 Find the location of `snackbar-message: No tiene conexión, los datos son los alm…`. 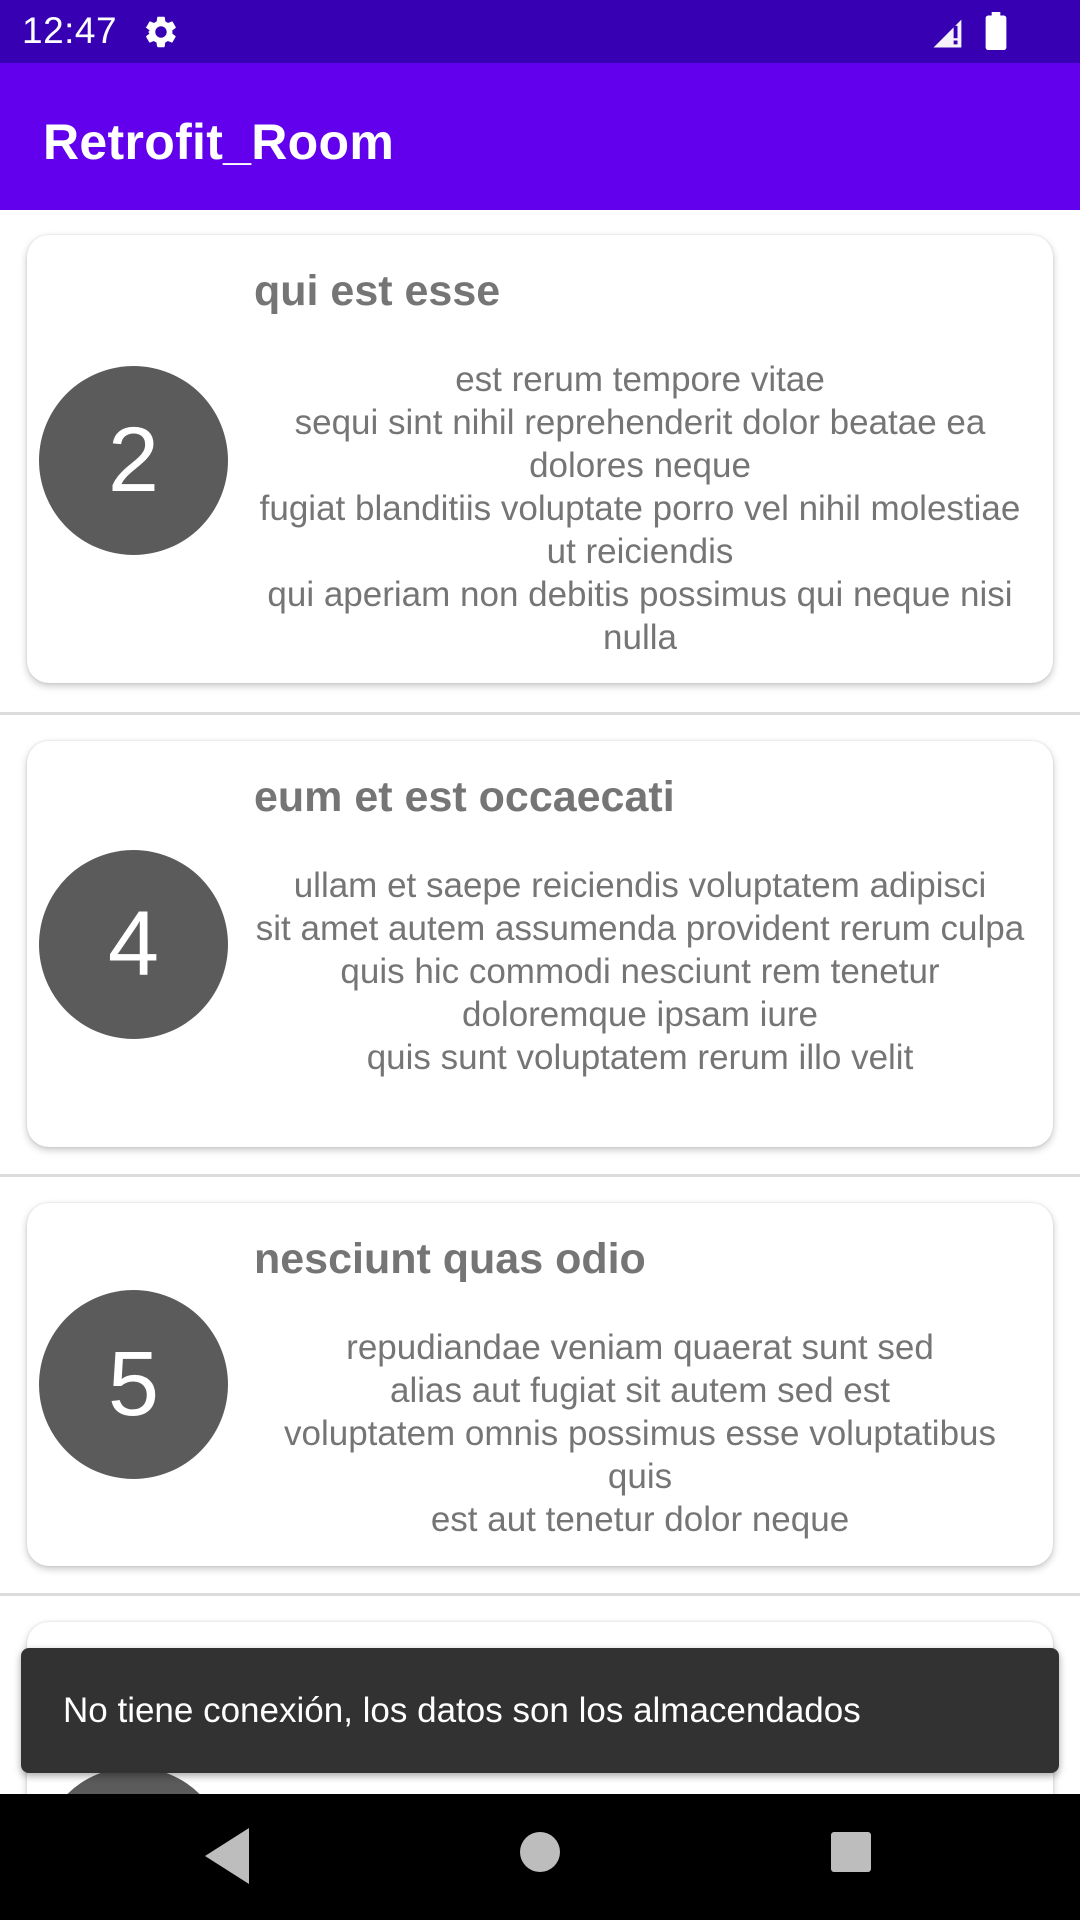

snackbar-message: No tiene conexión, los datos son los alm… is located at coordinates (462, 1710).